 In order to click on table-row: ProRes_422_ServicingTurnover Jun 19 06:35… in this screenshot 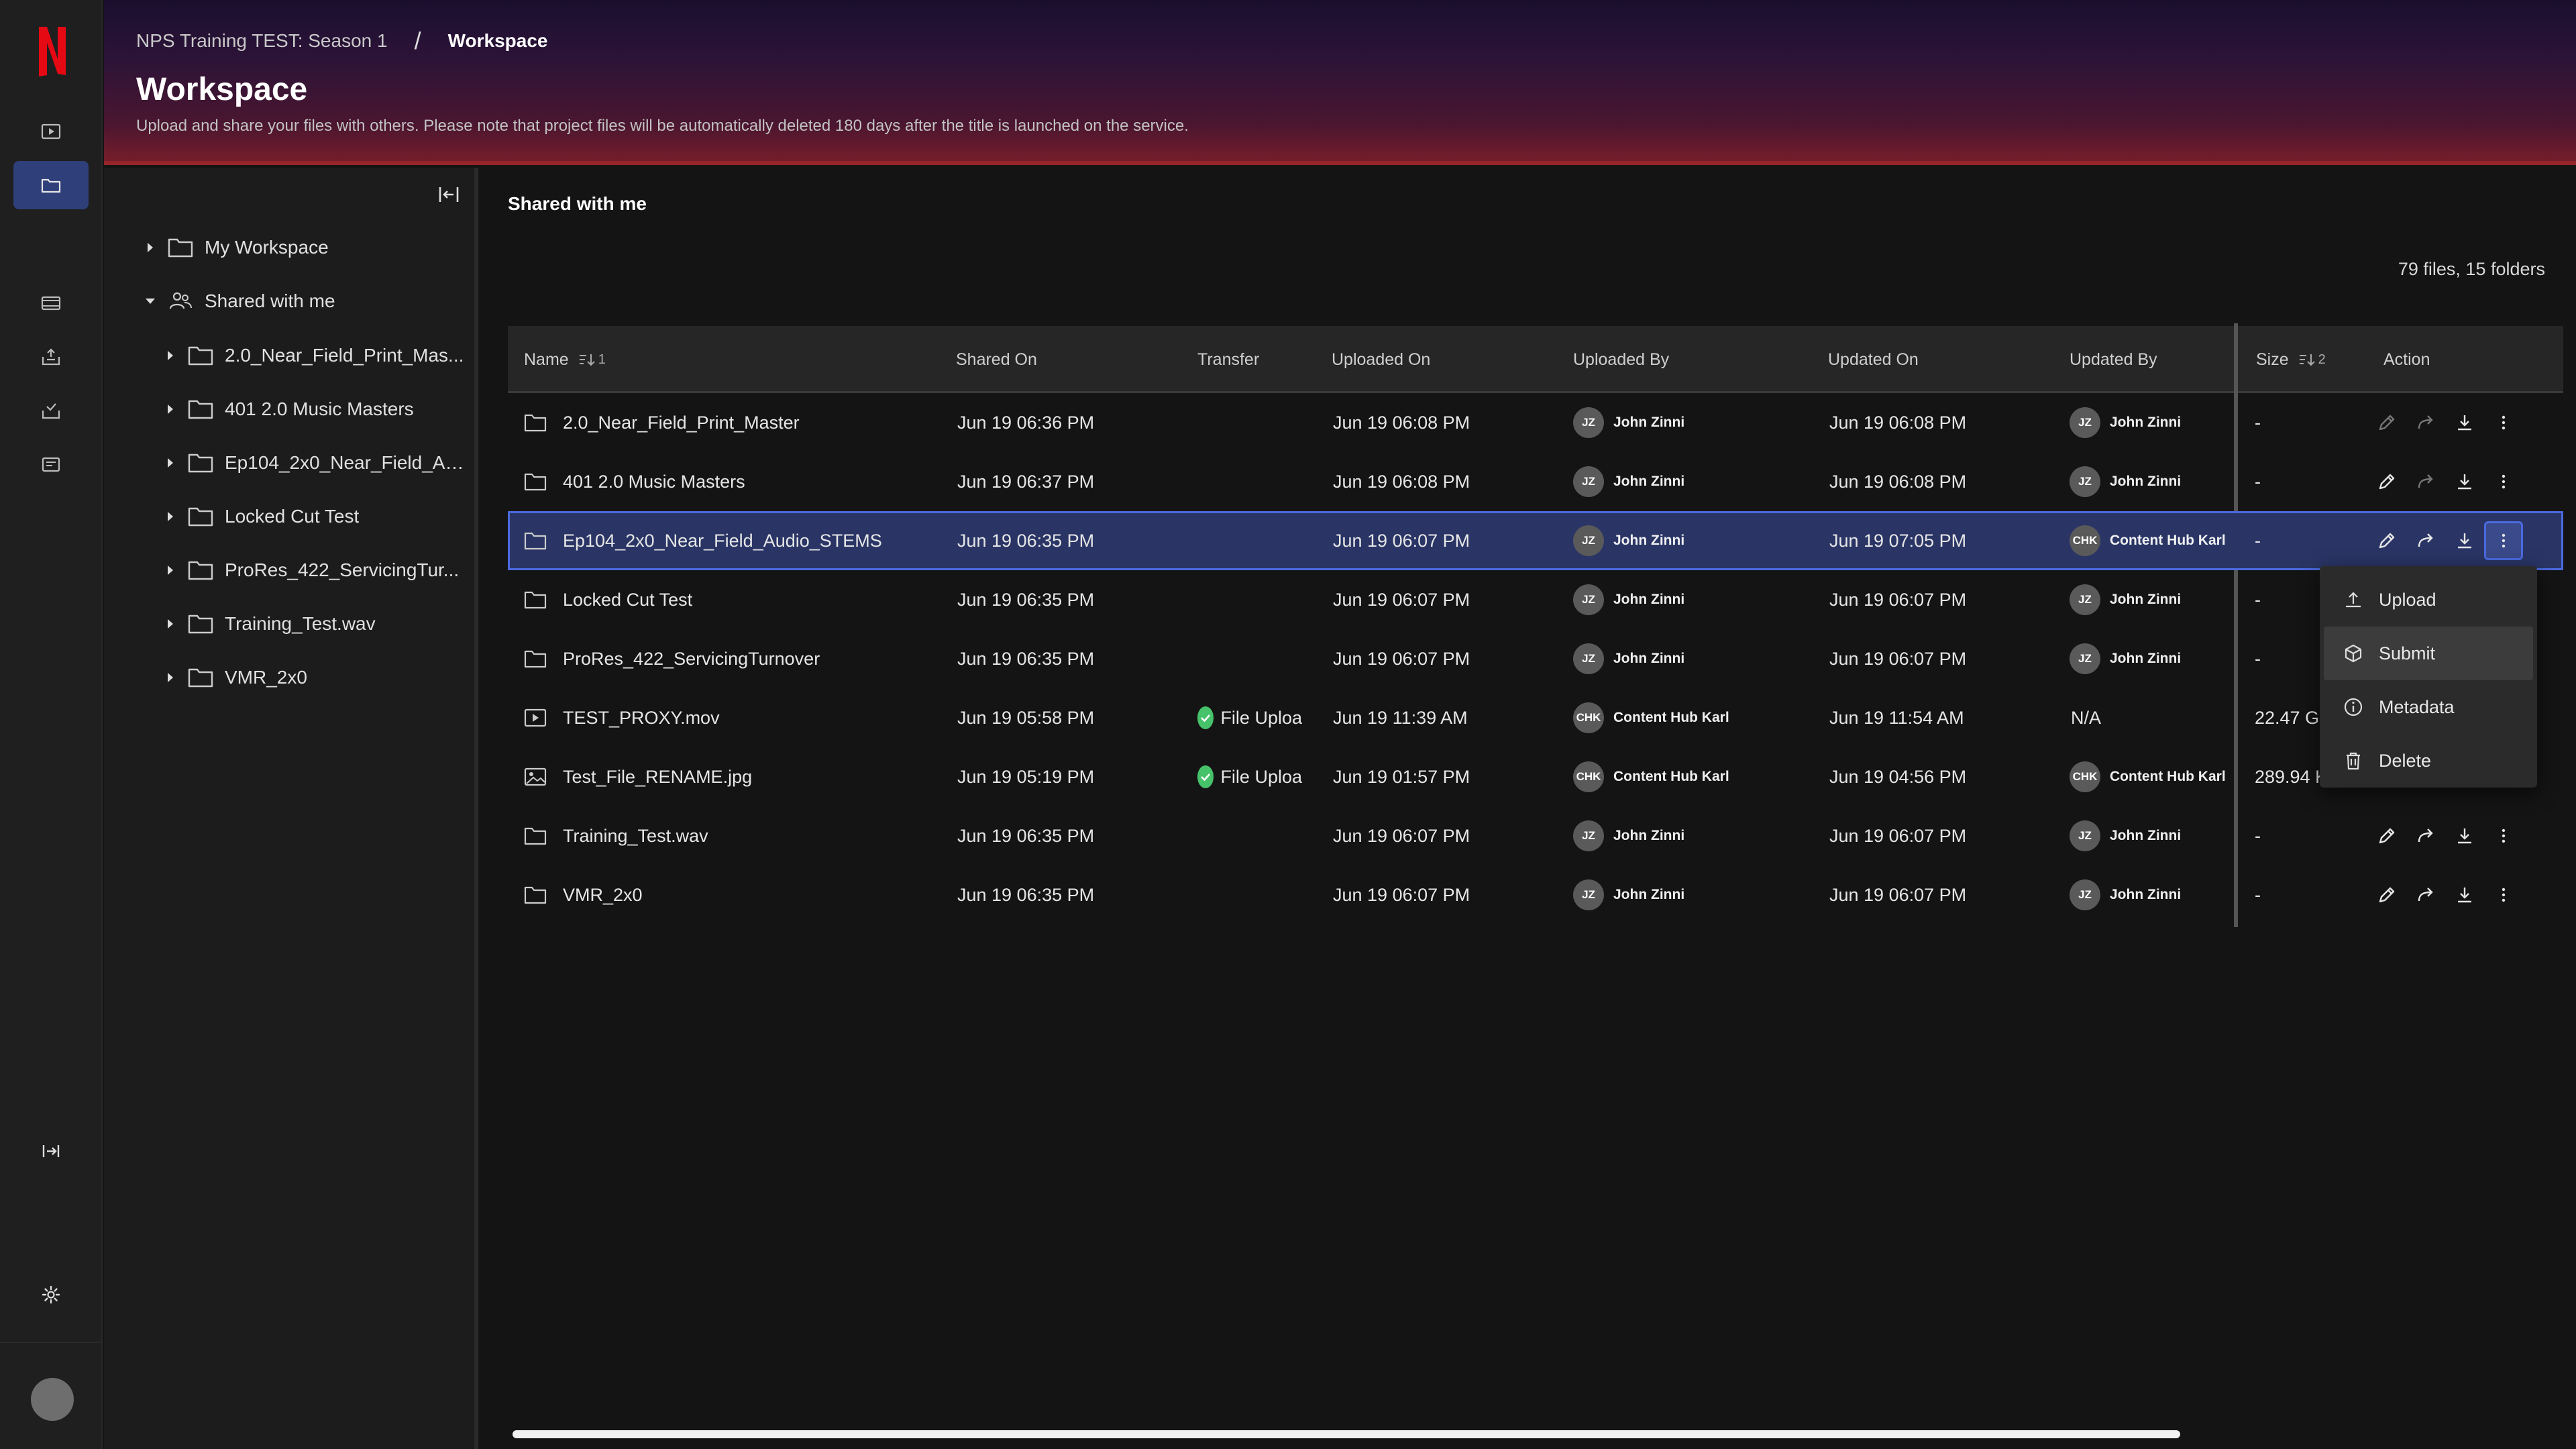, I will do `click(1535, 658)`.